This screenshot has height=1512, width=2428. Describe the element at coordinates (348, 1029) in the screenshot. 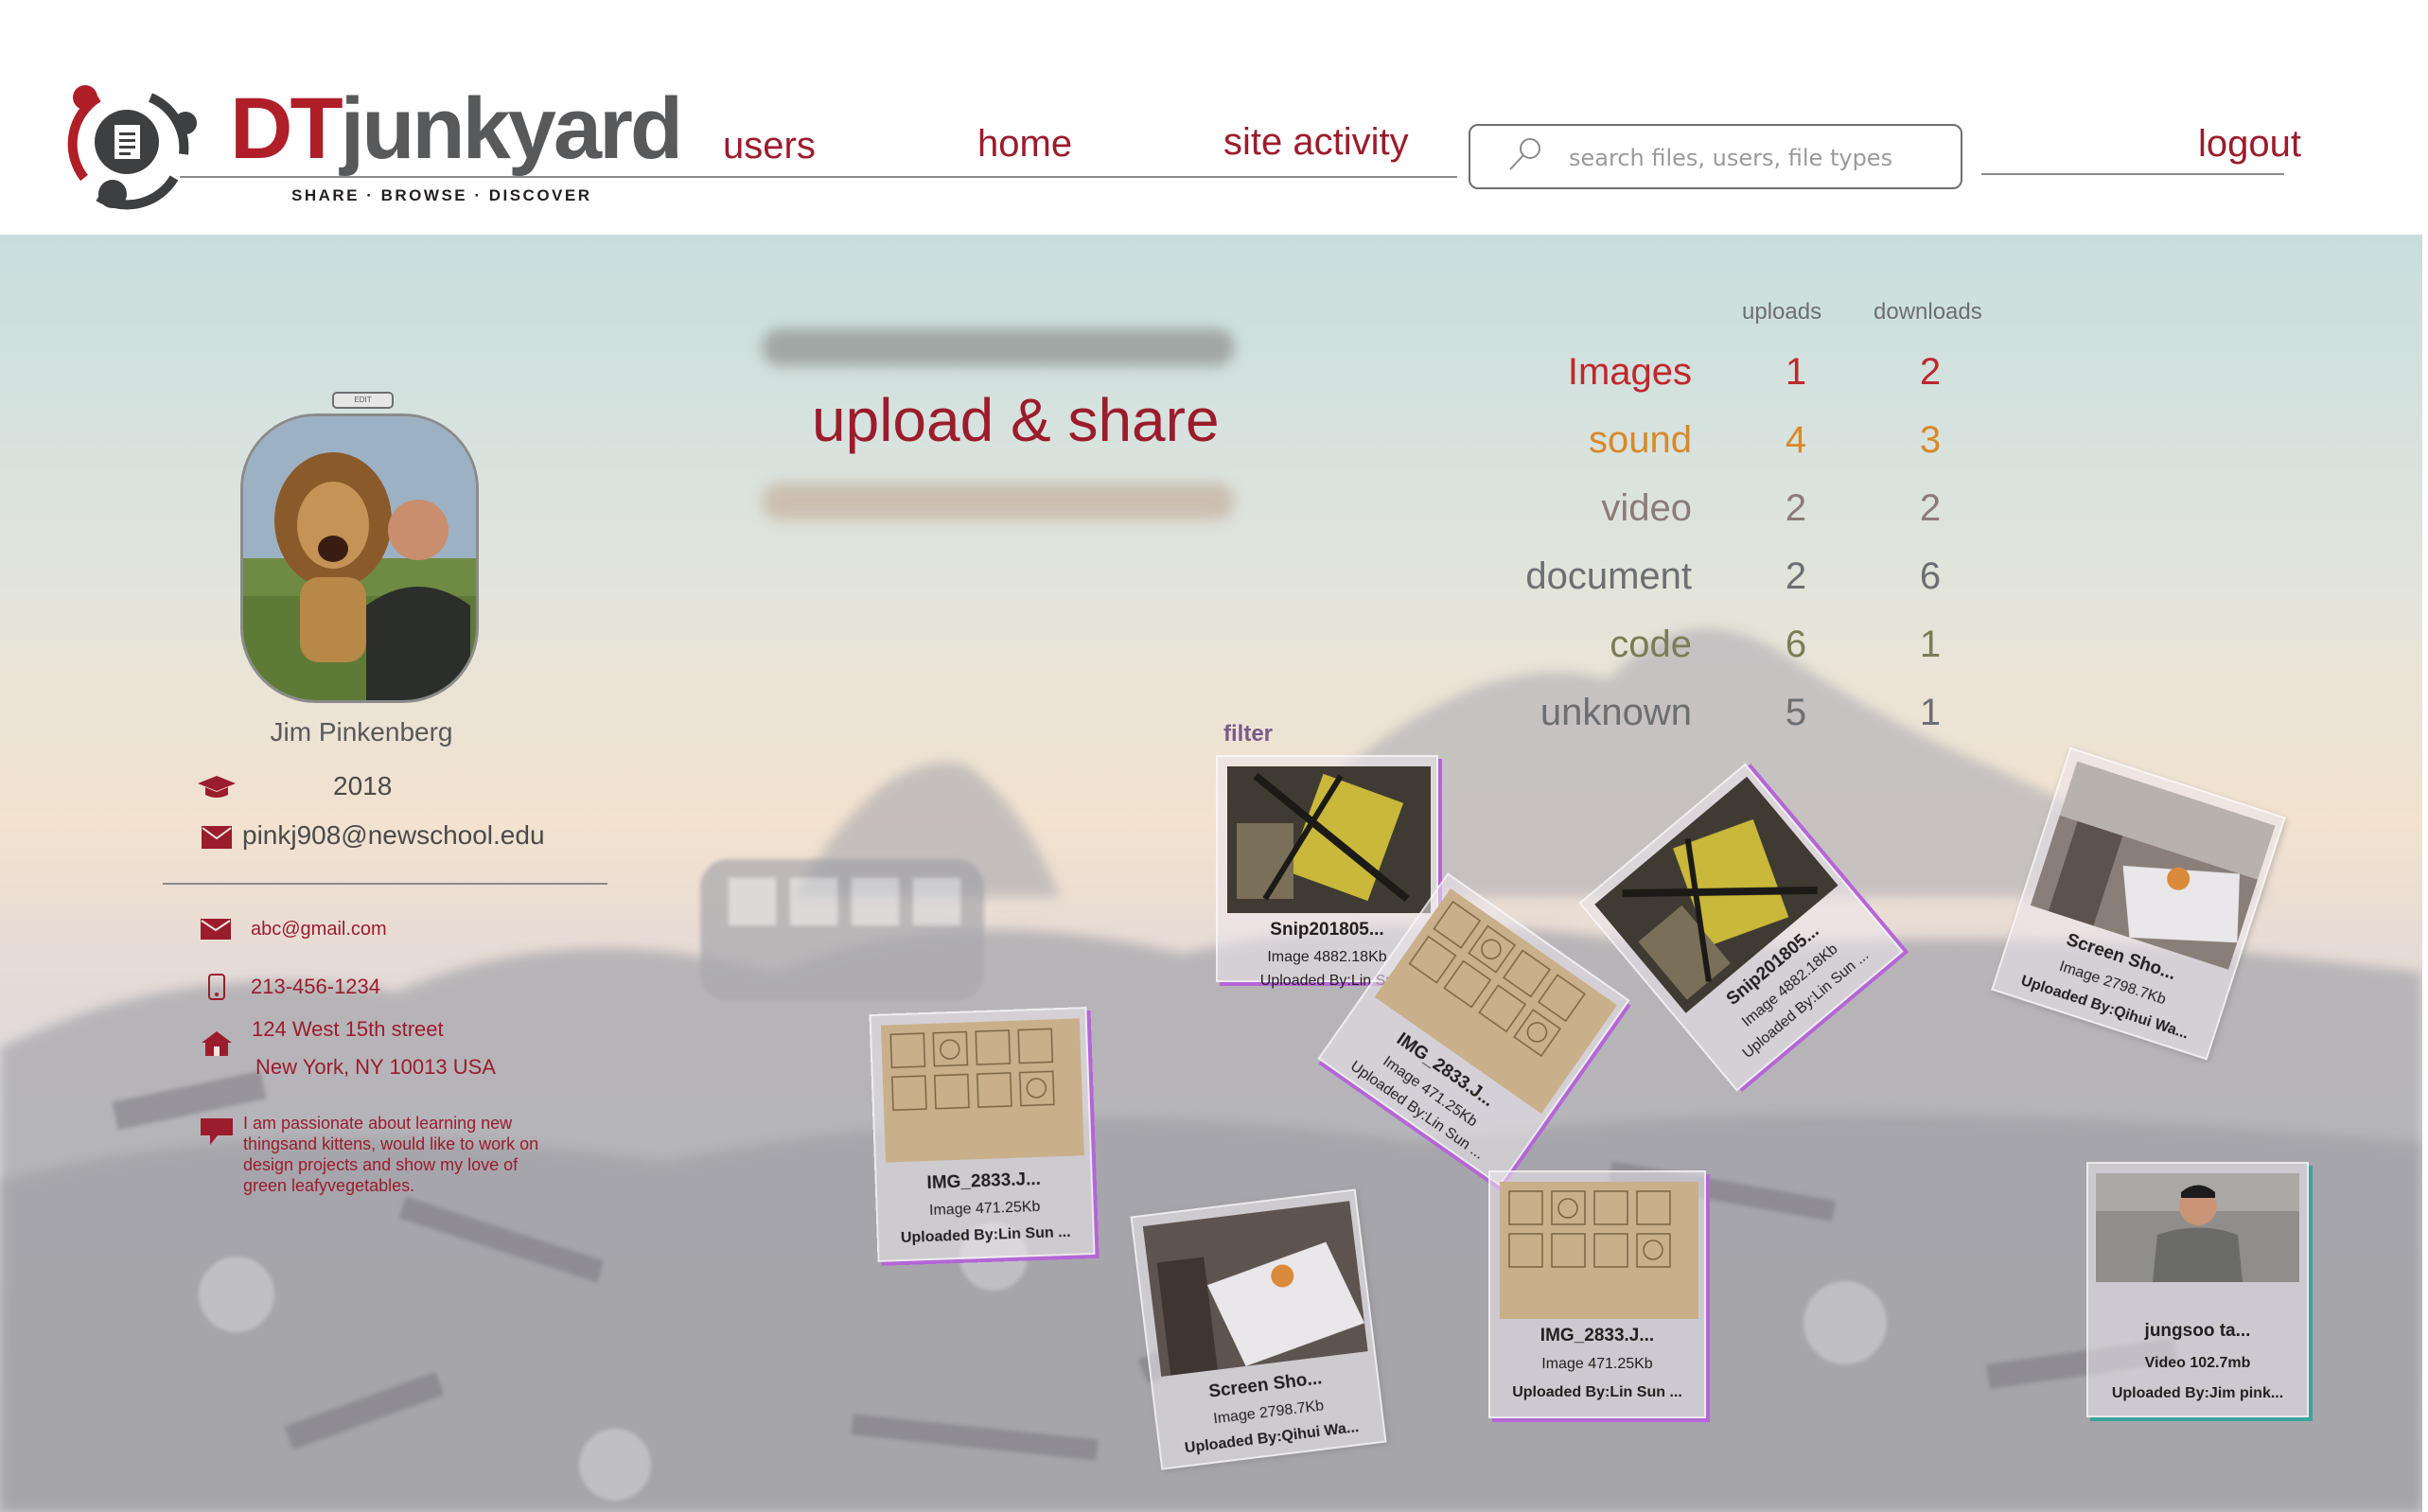

I see `contact-address-line1: 124 West 15th street` at that location.